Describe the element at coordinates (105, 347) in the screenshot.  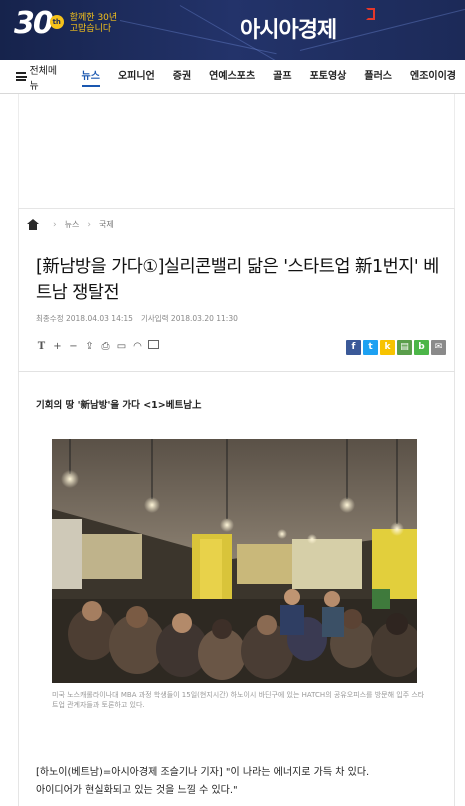
I see `print-icon: ⎙` at that location.